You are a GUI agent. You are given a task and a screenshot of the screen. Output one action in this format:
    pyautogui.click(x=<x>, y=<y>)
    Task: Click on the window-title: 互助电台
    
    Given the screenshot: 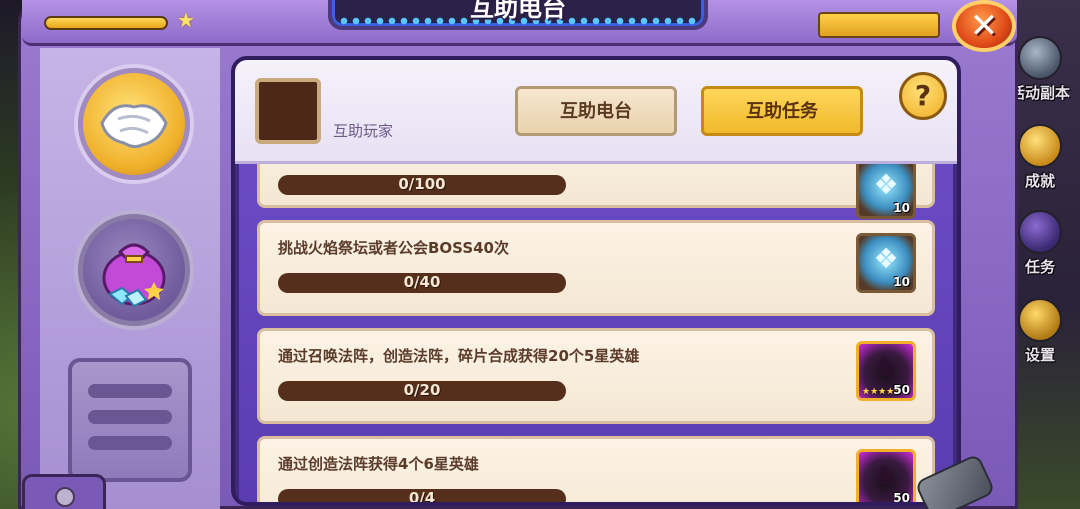 What is the action you would take?
    pyautogui.click(x=518, y=11)
    